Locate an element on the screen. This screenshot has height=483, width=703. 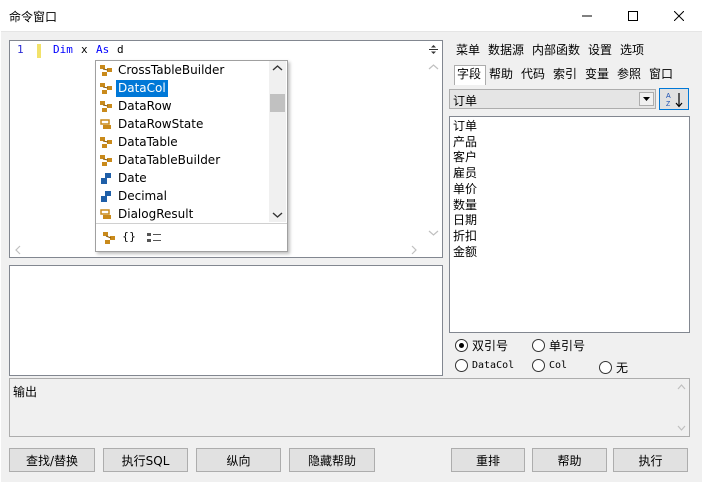
tab-menu: 菜单 is located at coordinates (468, 50).